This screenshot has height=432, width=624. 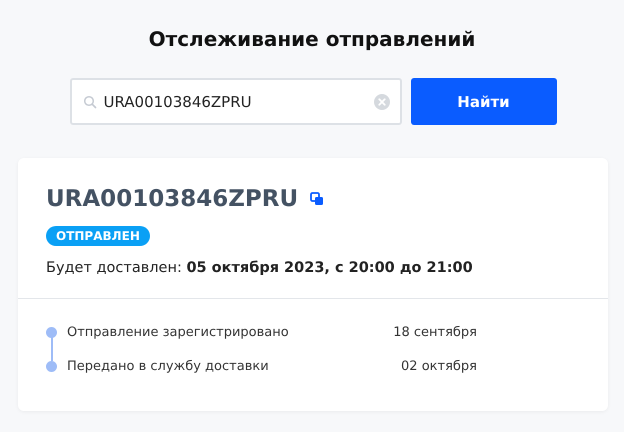 I want to click on page-title: Отслеживание отправлений, so click(x=312, y=39).